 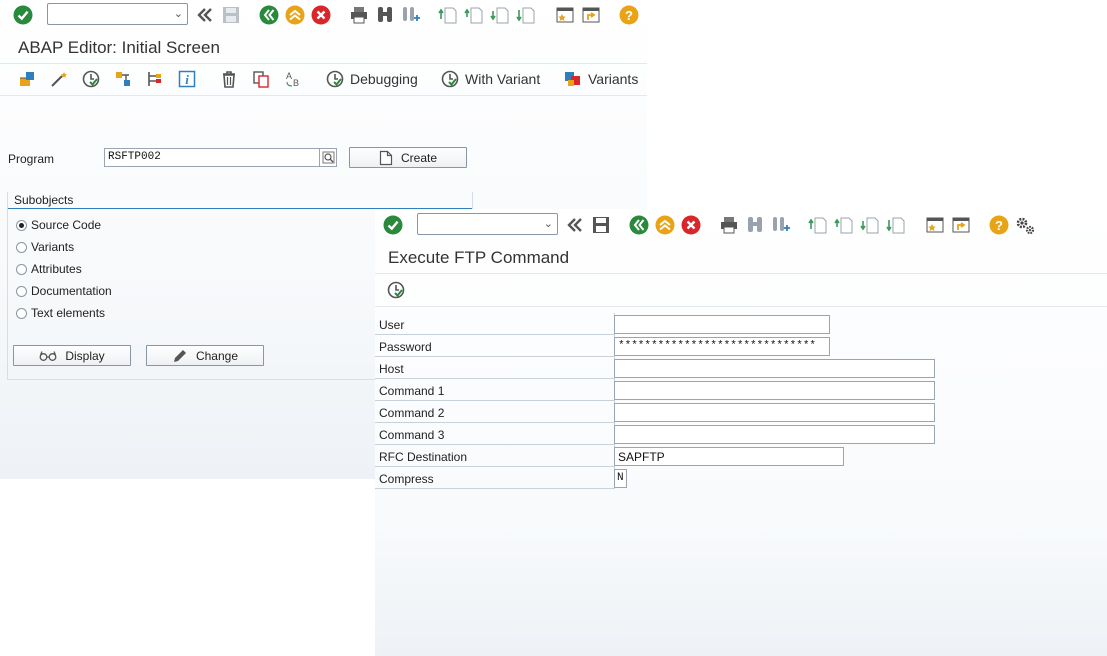 What do you see at coordinates (405, 347) in the screenshot?
I see `password-label: Password` at bounding box center [405, 347].